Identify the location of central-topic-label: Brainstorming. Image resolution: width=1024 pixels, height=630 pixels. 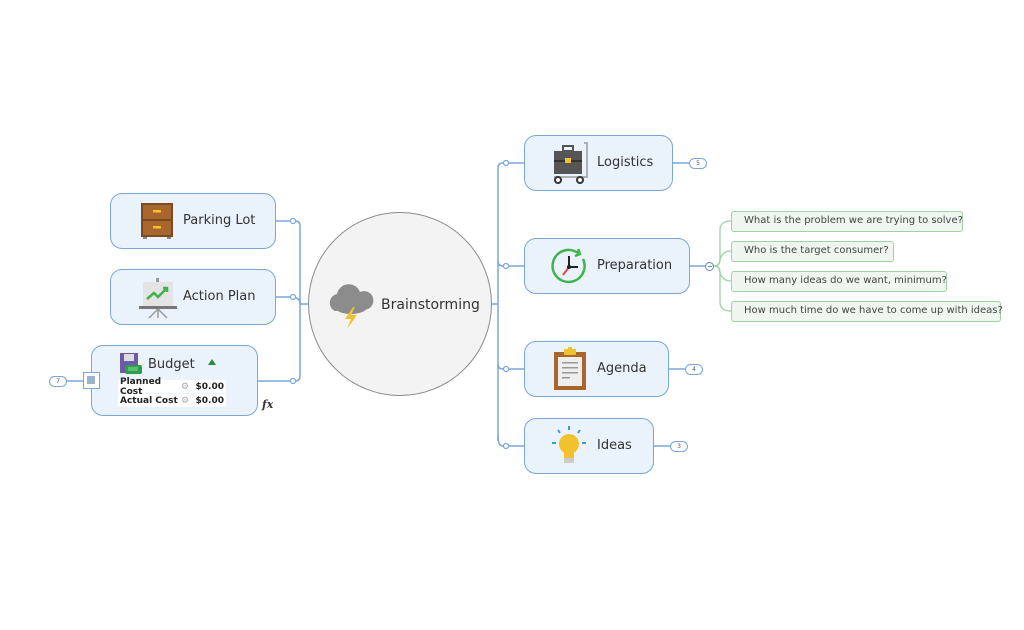
(430, 305).